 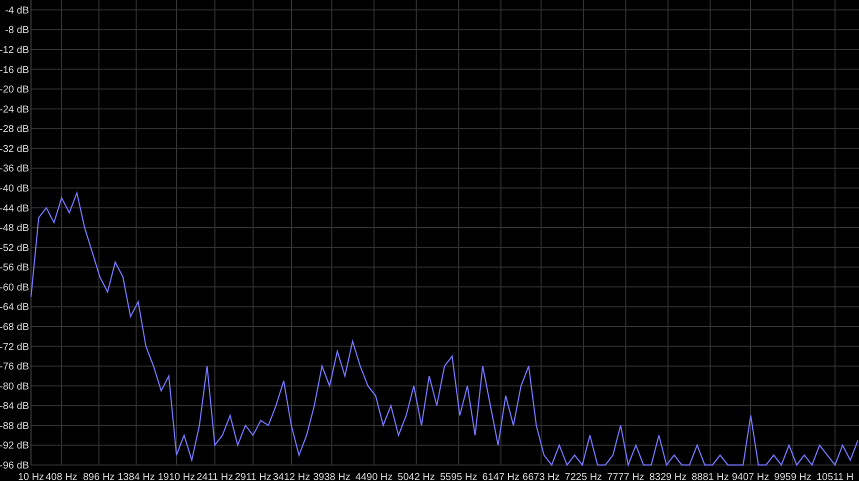 What do you see at coordinates (501, 476) in the screenshot?
I see `x-axis-label: 6147 Hz` at bounding box center [501, 476].